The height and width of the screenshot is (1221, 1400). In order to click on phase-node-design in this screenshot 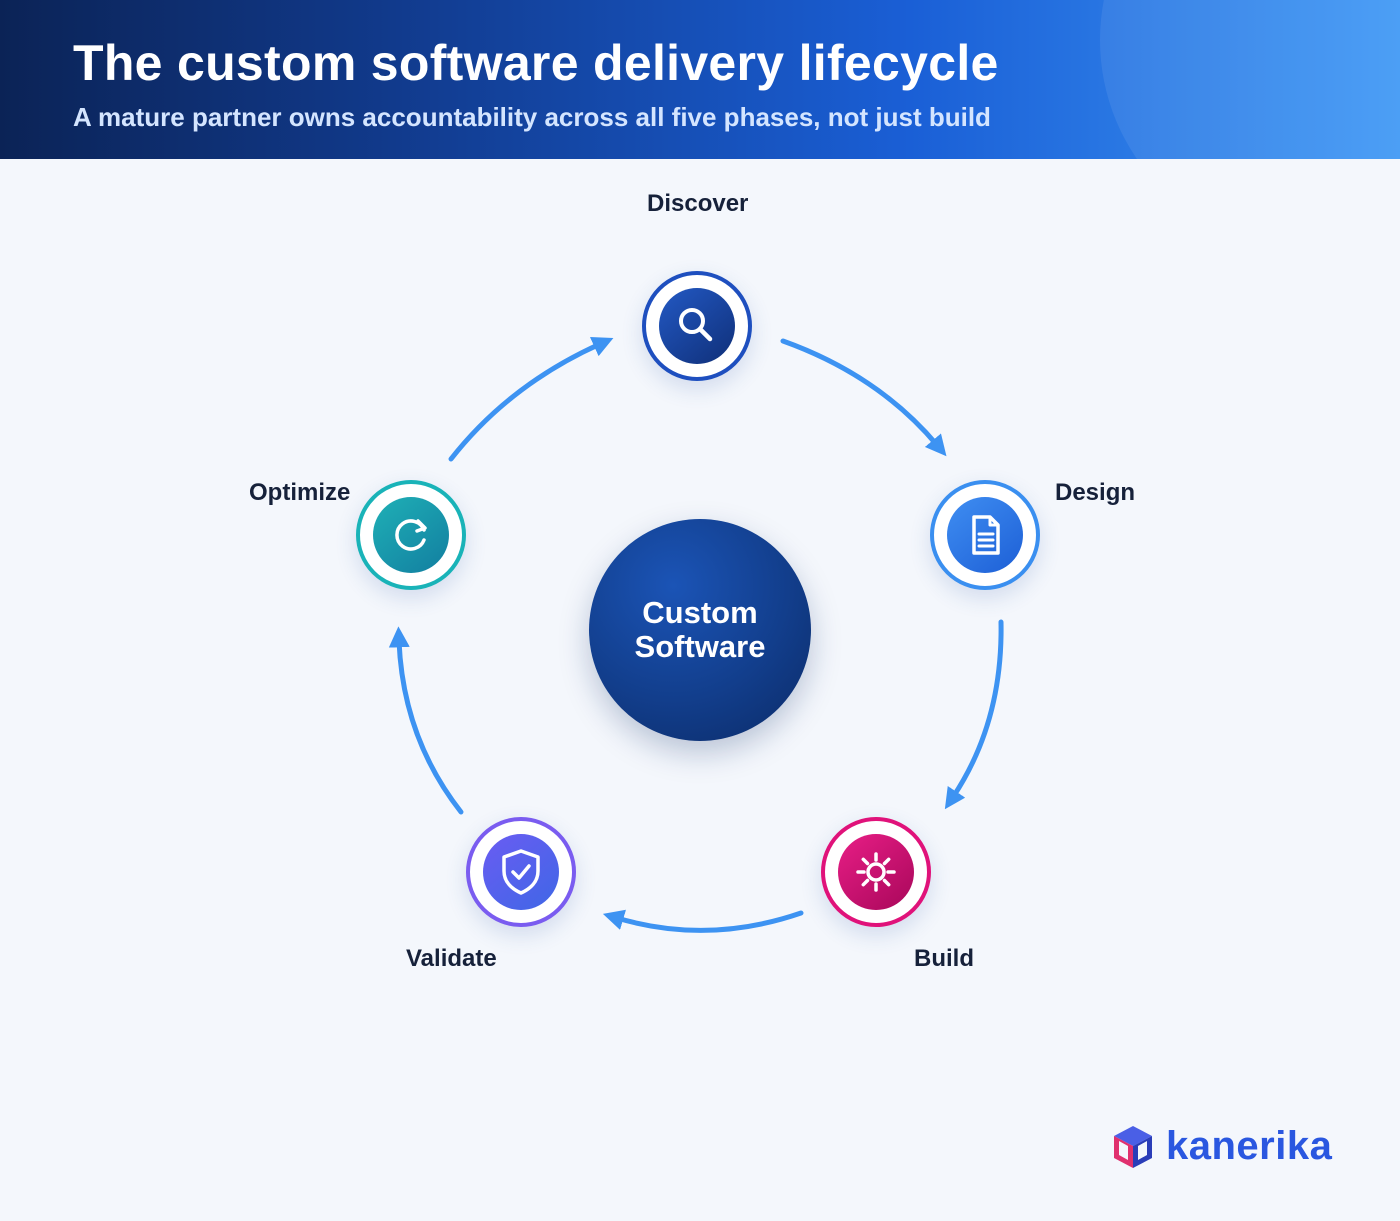, I will do `click(985, 535)`.